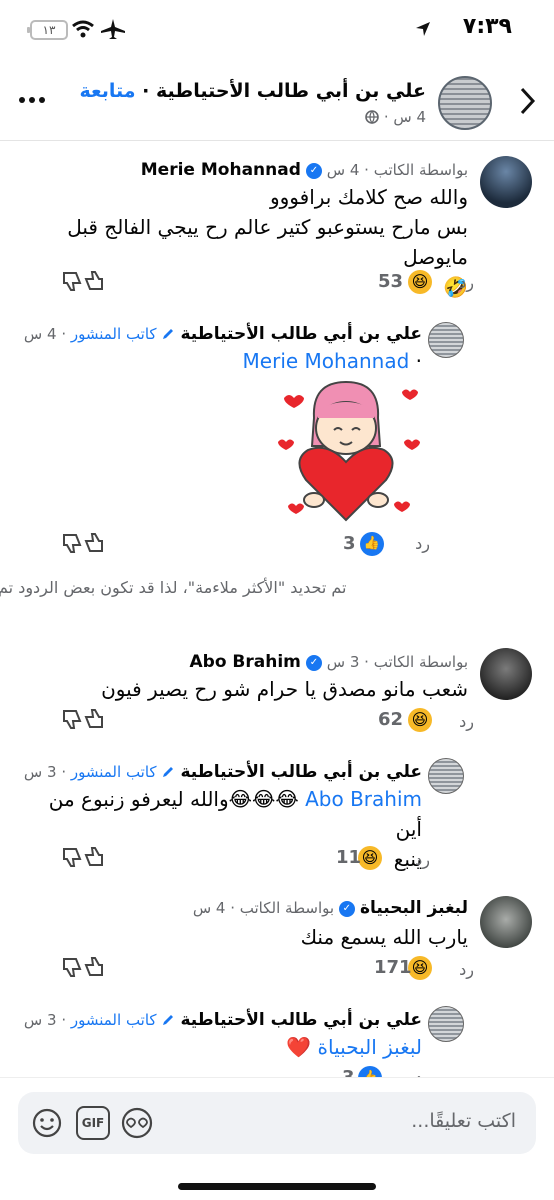  I want to click on mention-link: Merie Mohannad, so click(326, 361).